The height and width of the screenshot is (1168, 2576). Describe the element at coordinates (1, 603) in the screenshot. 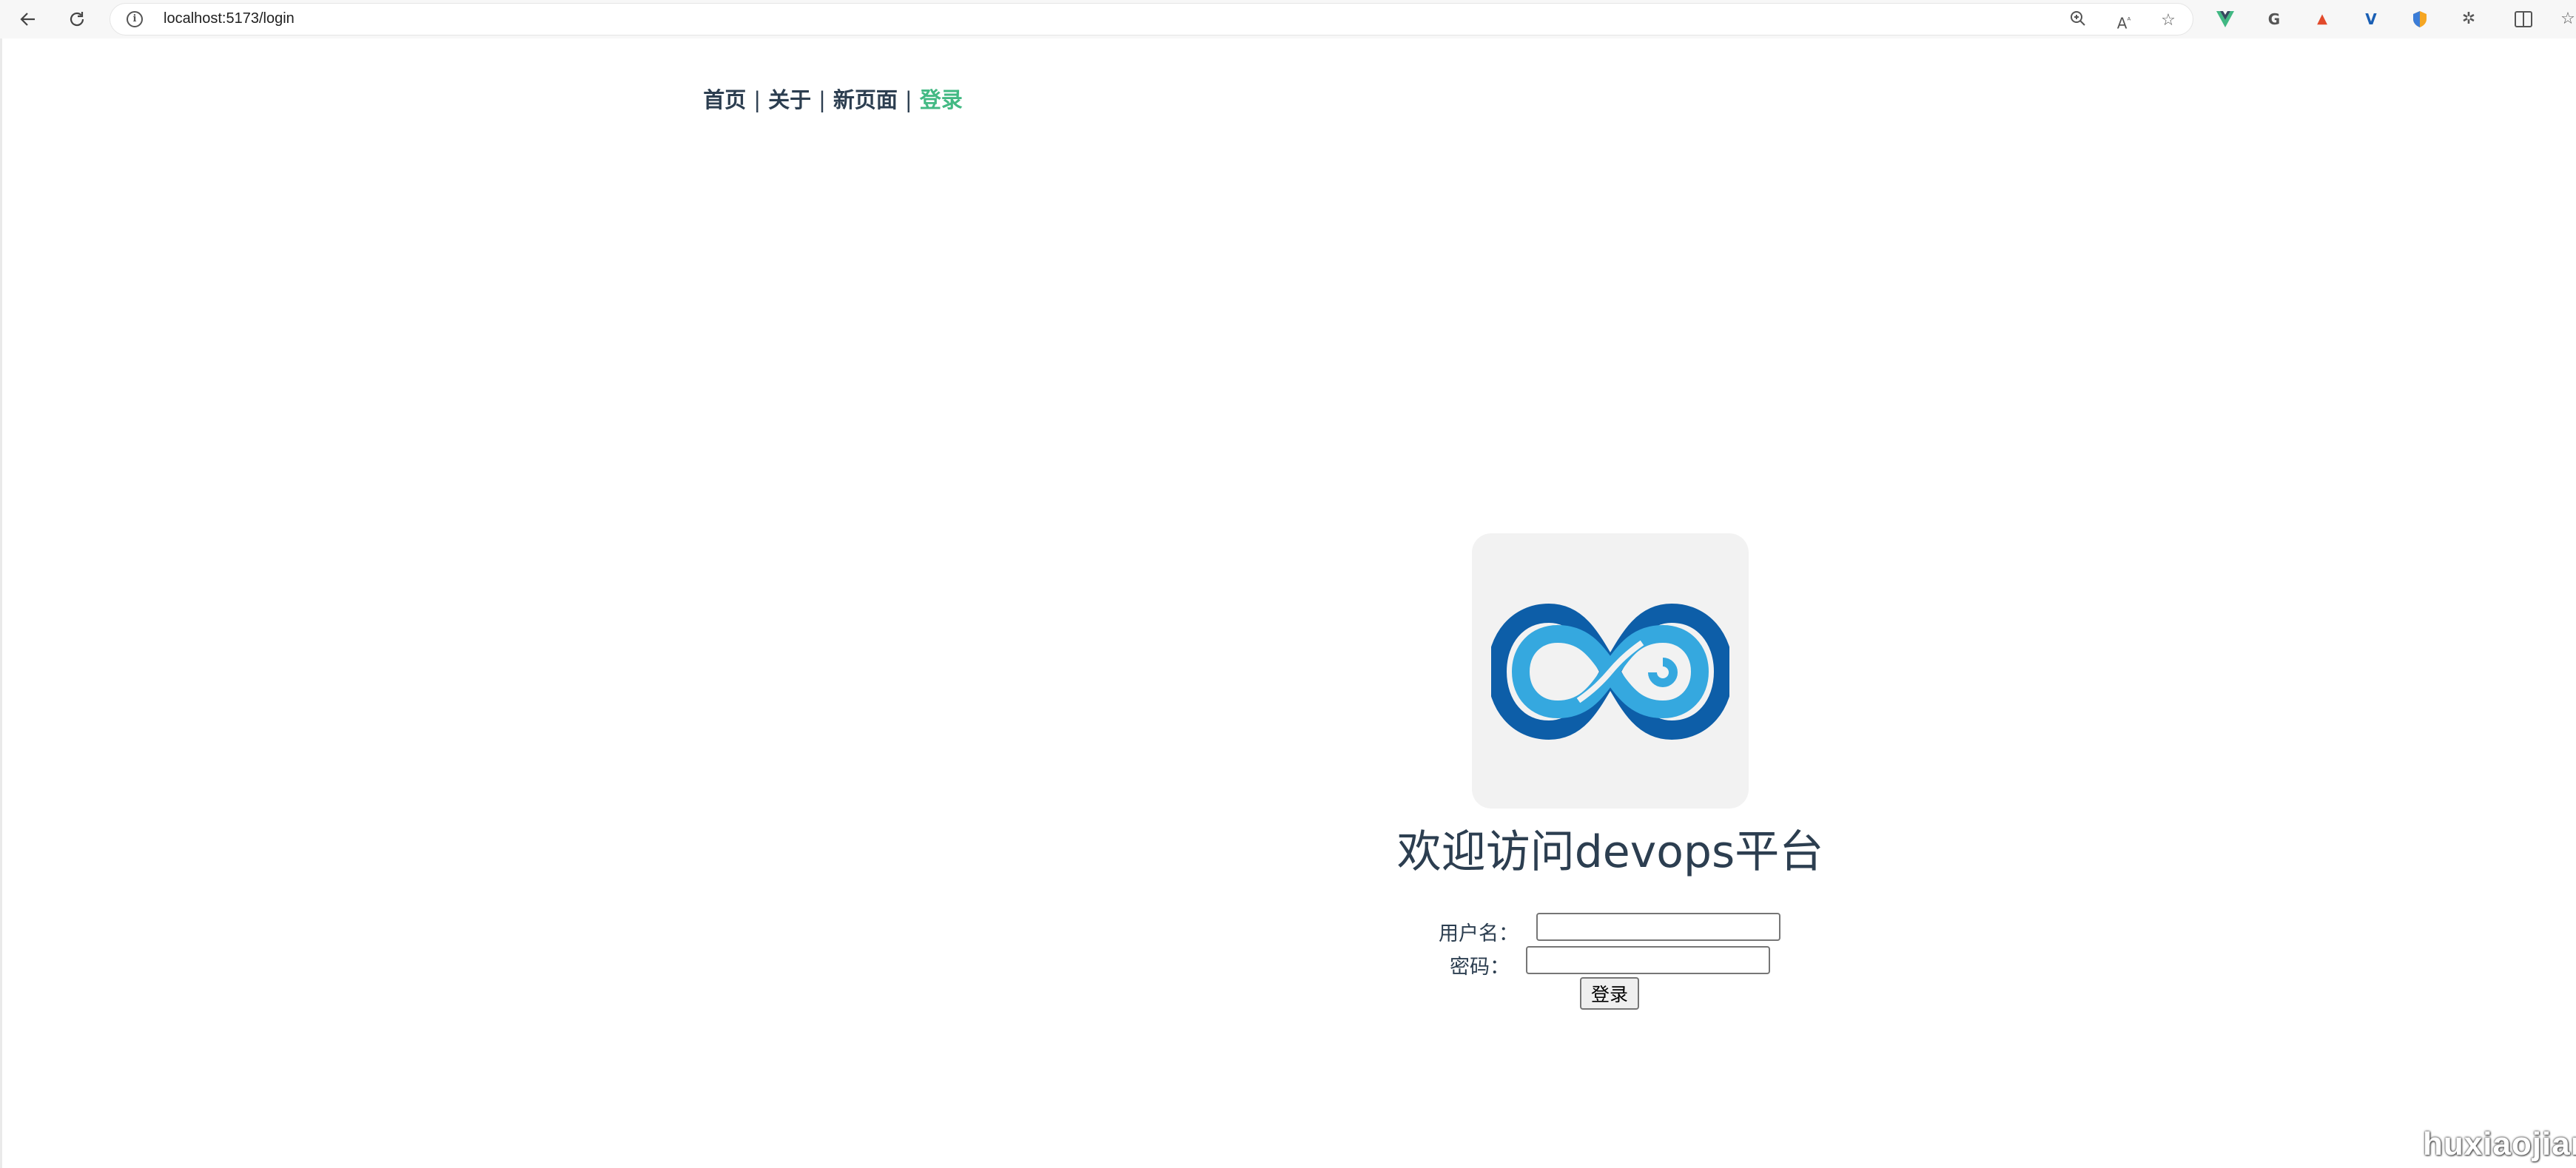

I see `page-edge` at that location.